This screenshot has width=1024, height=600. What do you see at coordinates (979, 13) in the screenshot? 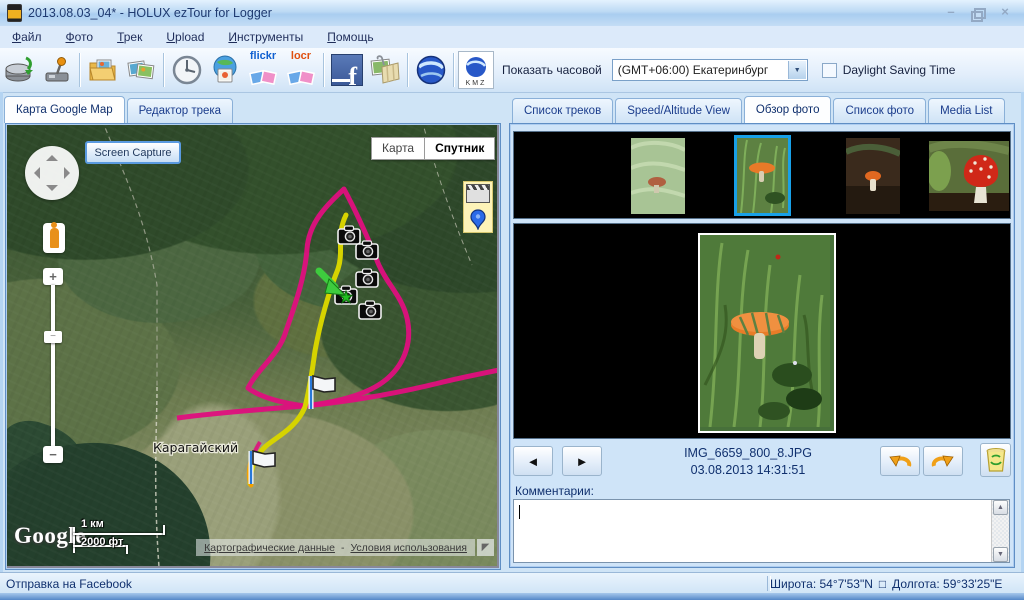
I see `restore-button` at bounding box center [979, 13].